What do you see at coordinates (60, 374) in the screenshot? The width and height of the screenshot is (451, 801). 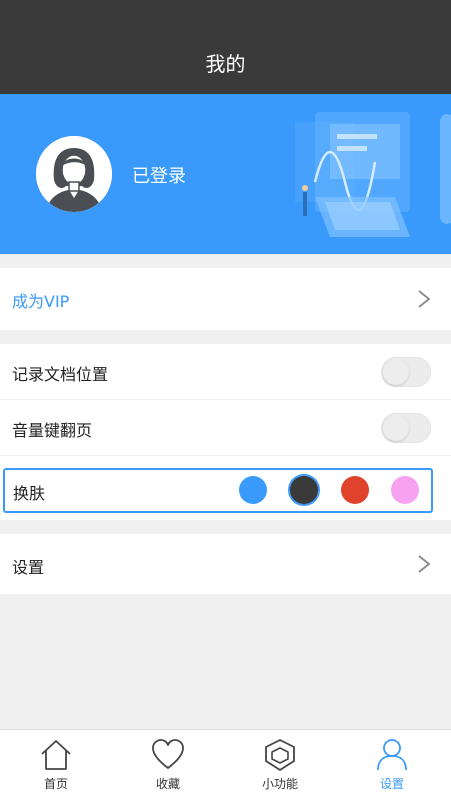 I see `record-position-label: 记录文档位置` at bounding box center [60, 374].